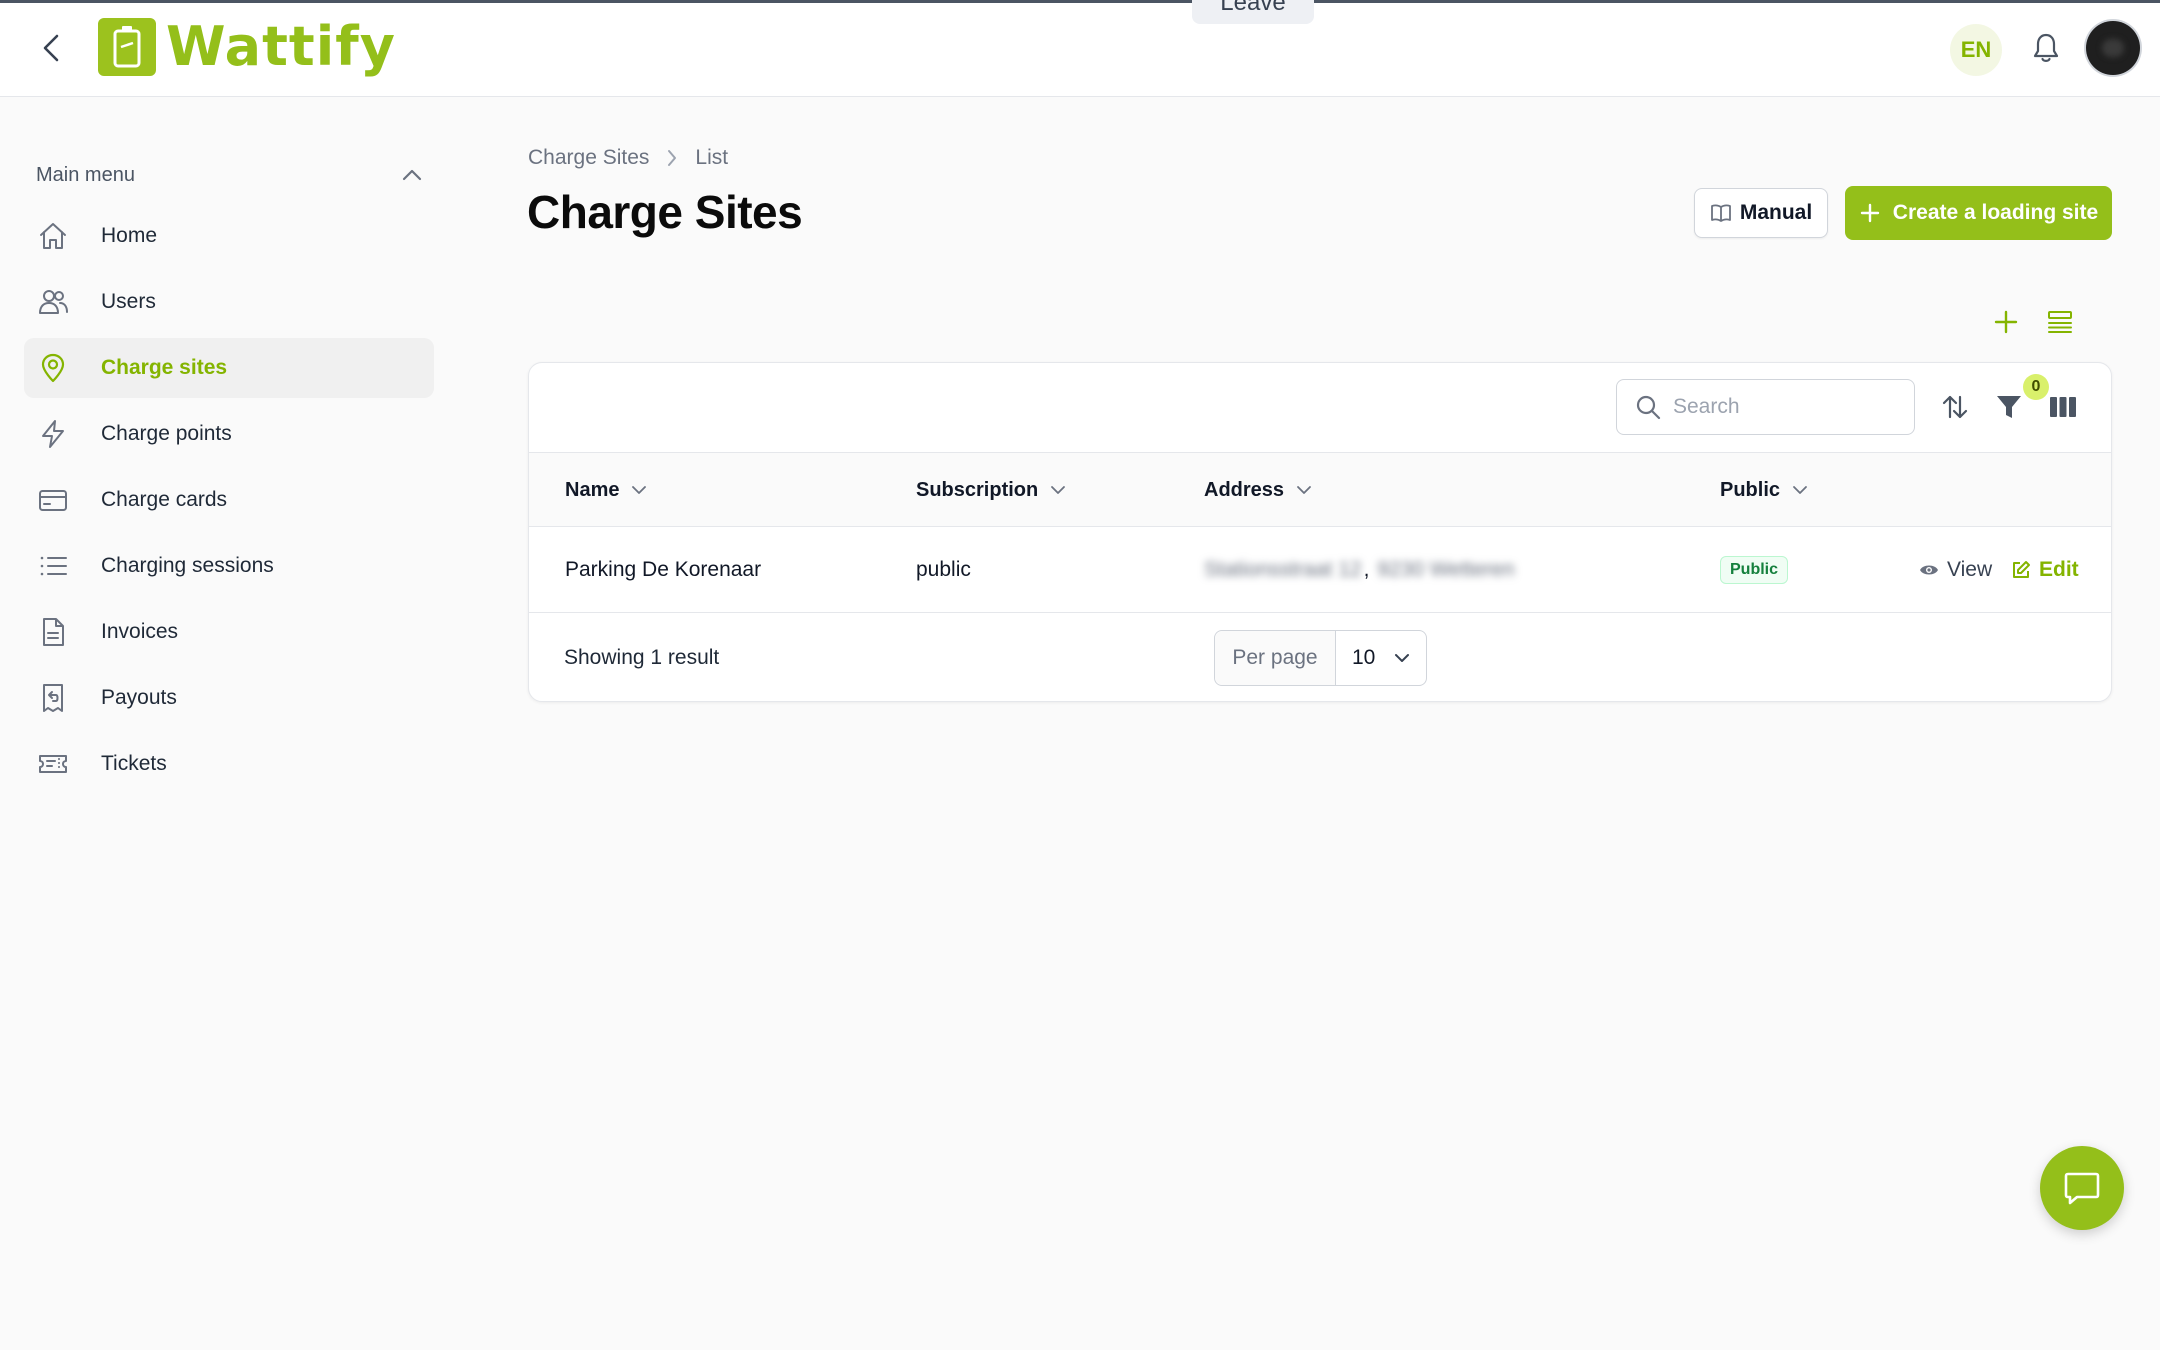  I want to click on sidebar-item-charge-points: Charge points, so click(229, 434).